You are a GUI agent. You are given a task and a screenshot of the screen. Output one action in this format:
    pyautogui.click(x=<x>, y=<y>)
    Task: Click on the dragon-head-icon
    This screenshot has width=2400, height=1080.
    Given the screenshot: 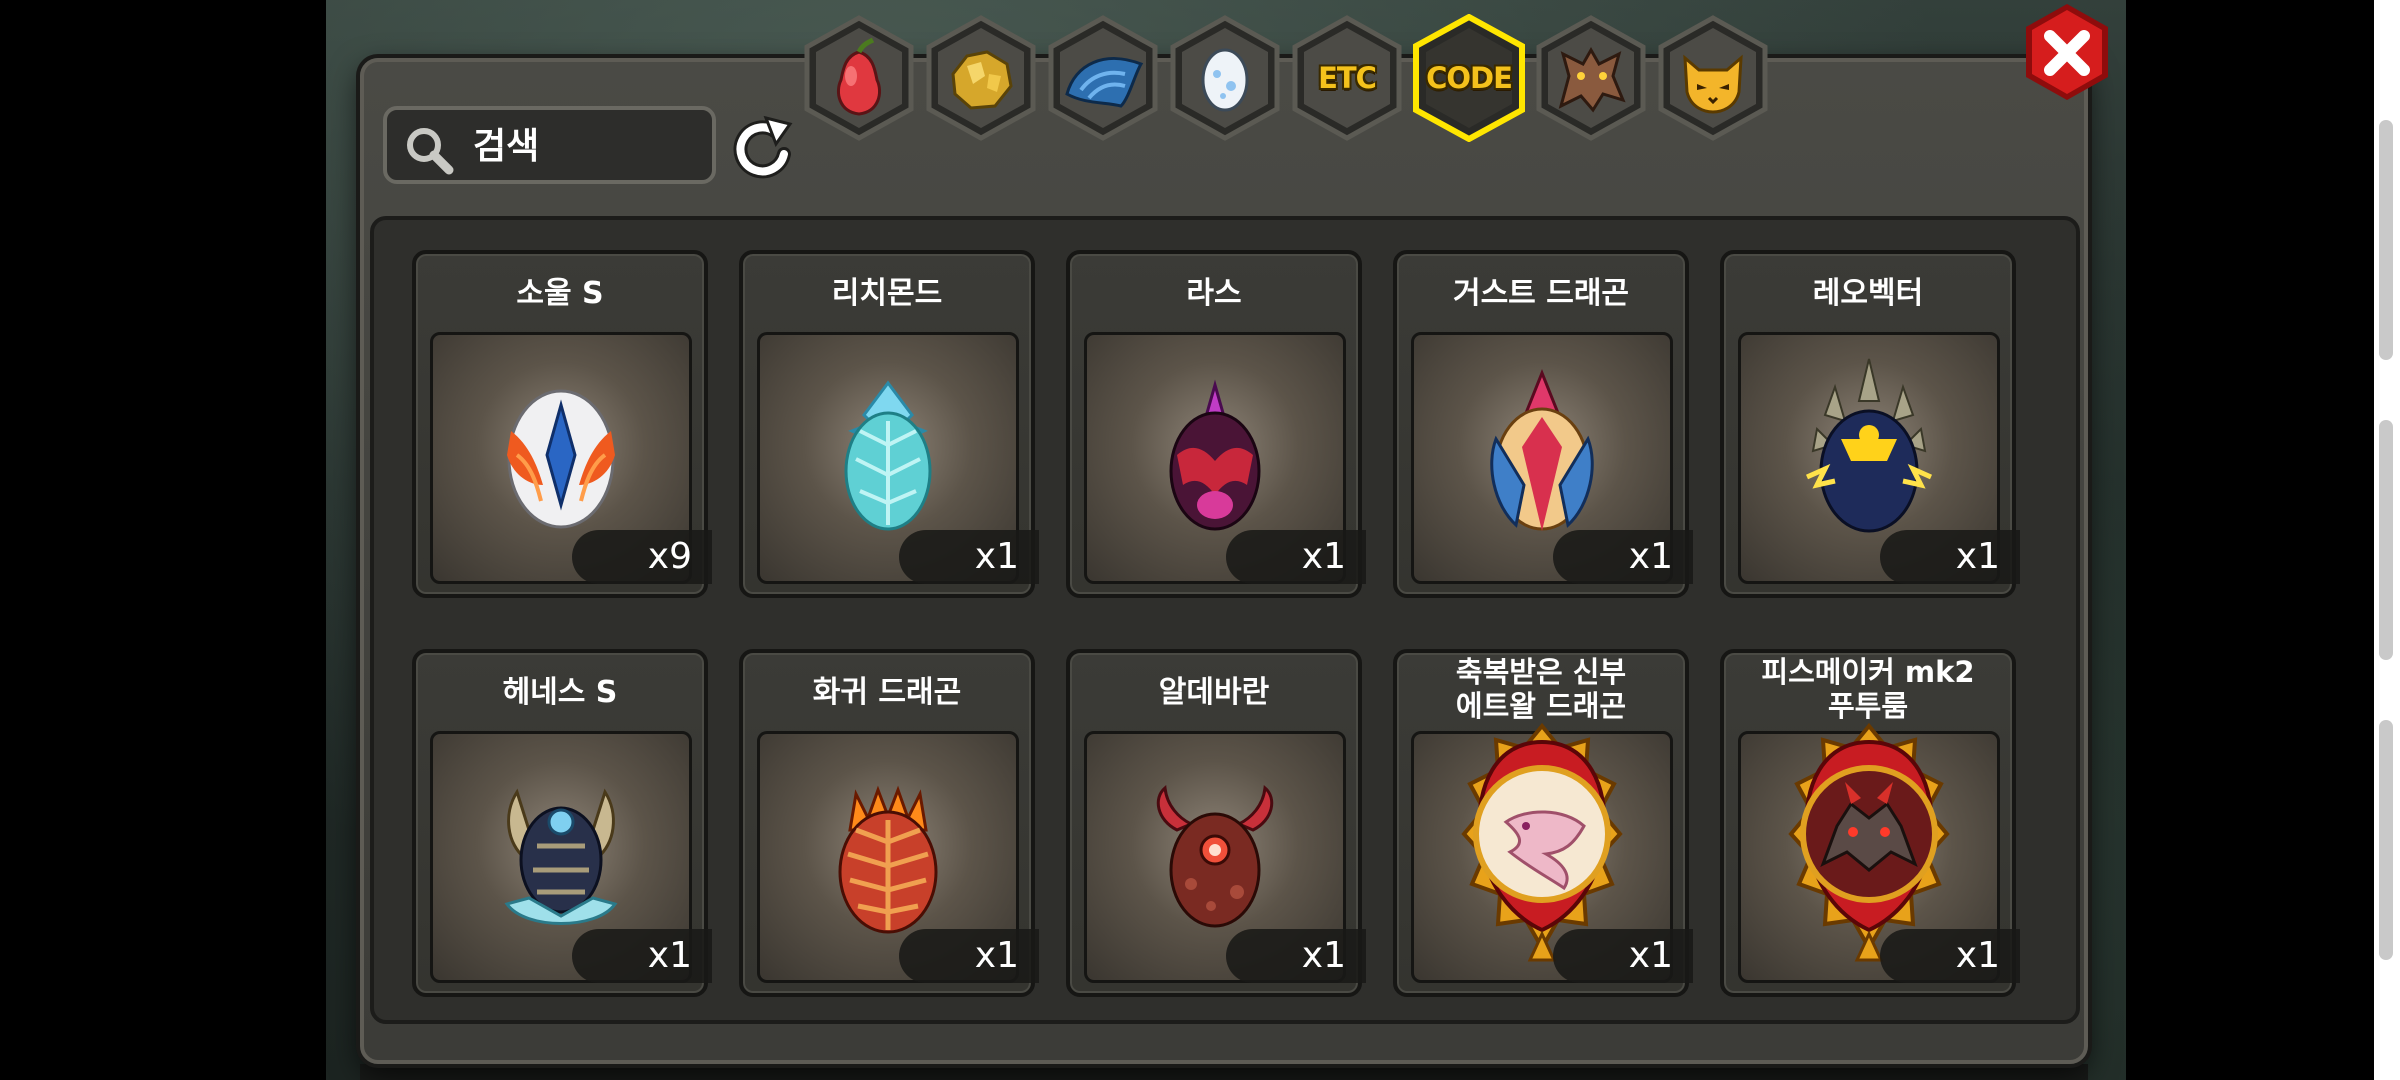 What is the action you would take?
    pyautogui.click(x=1592, y=79)
    